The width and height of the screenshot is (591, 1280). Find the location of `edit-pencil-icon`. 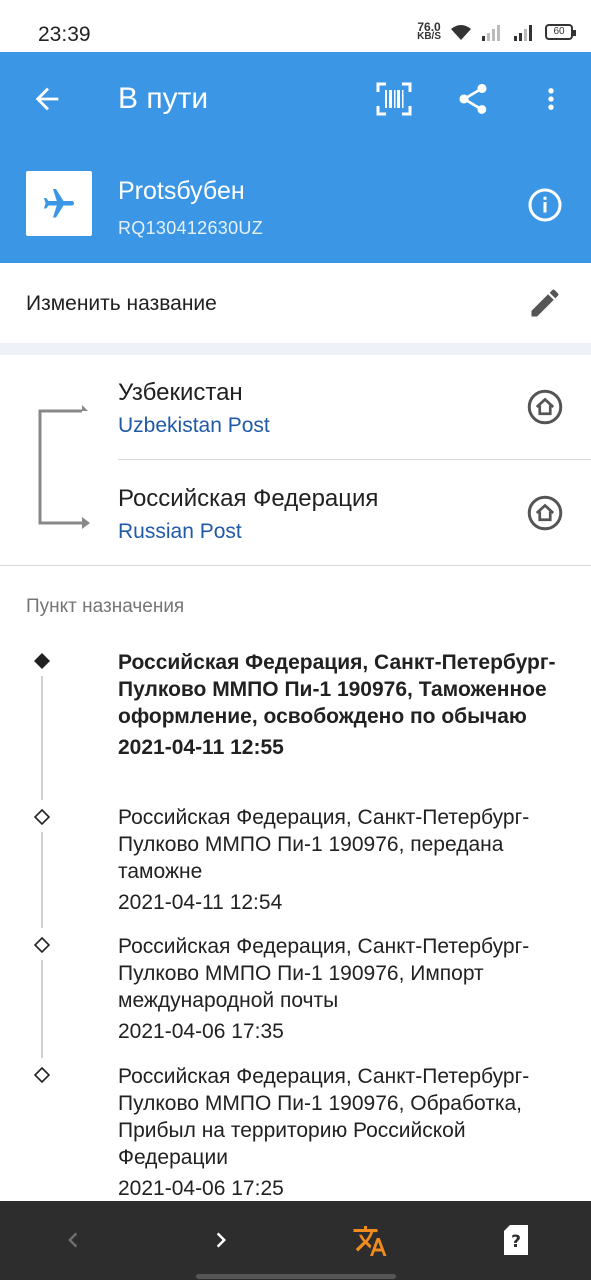

edit-pencil-icon is located at coordinates (545, 303).